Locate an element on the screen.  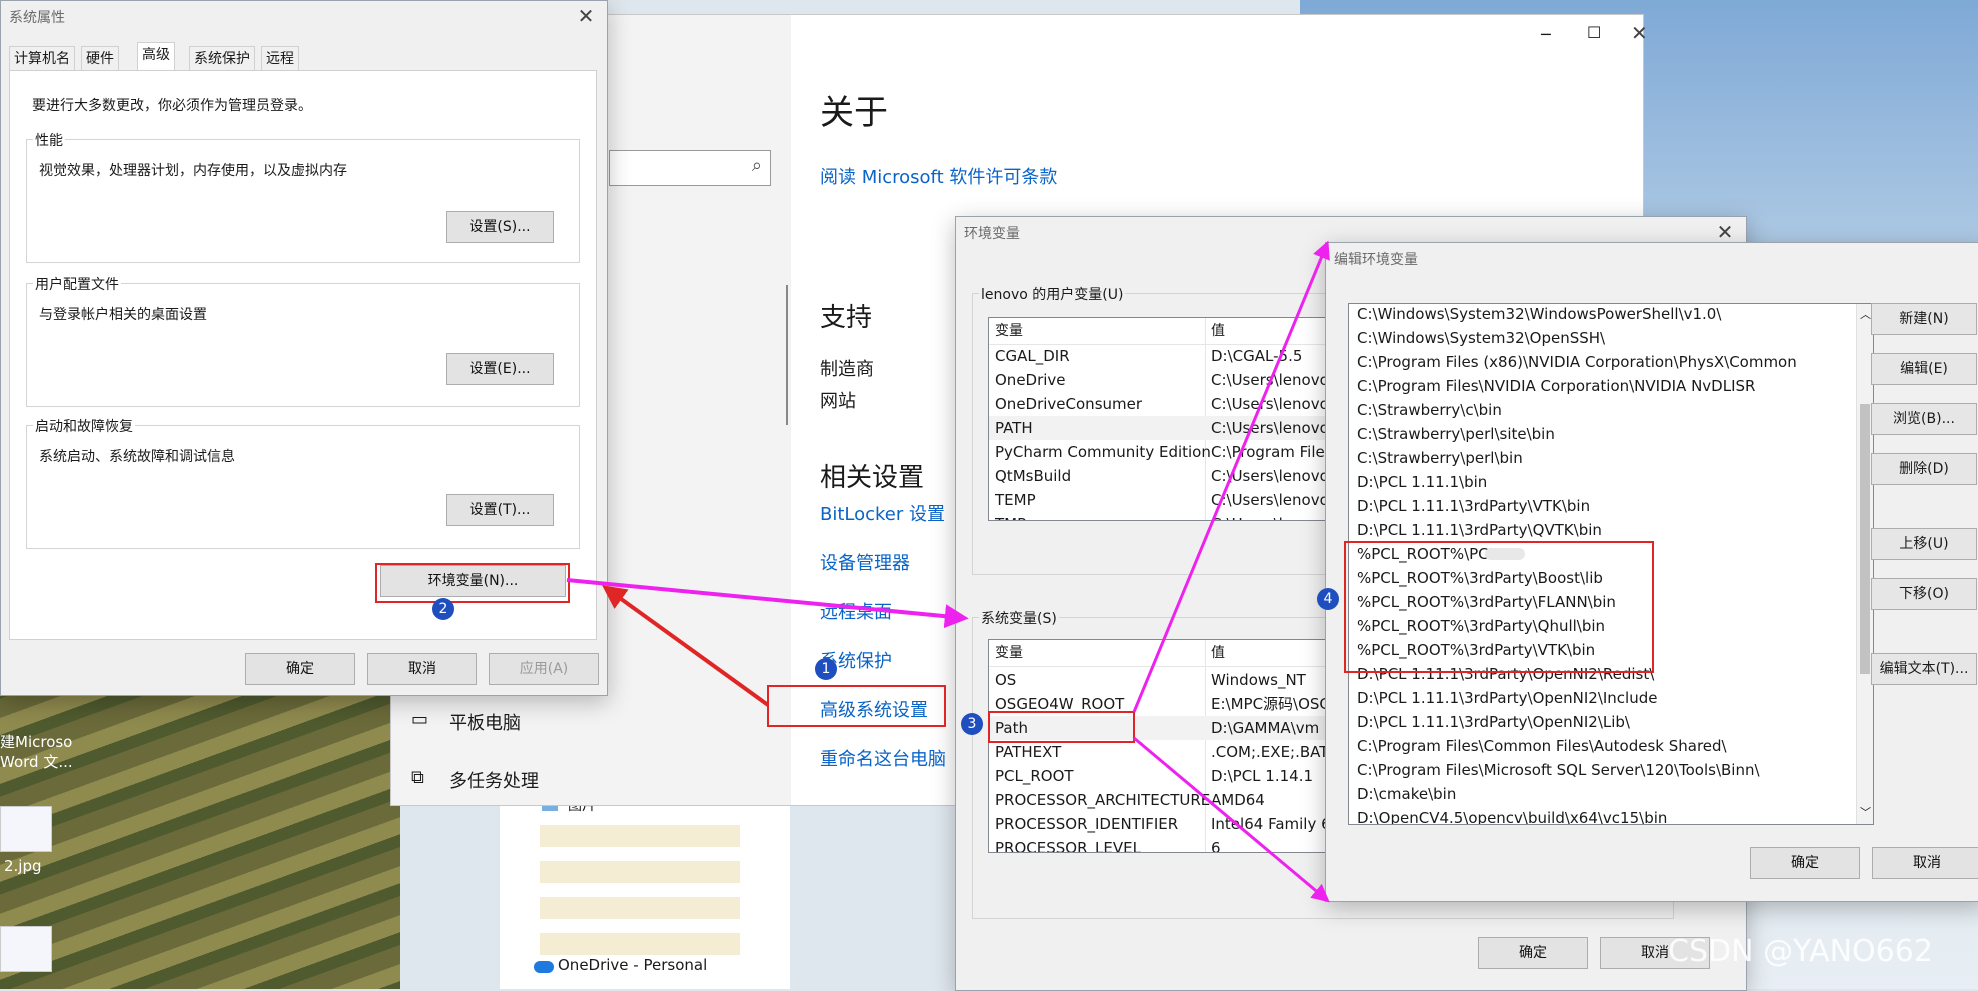
step-badge-2: 2 is located at coordinates (443, 609).